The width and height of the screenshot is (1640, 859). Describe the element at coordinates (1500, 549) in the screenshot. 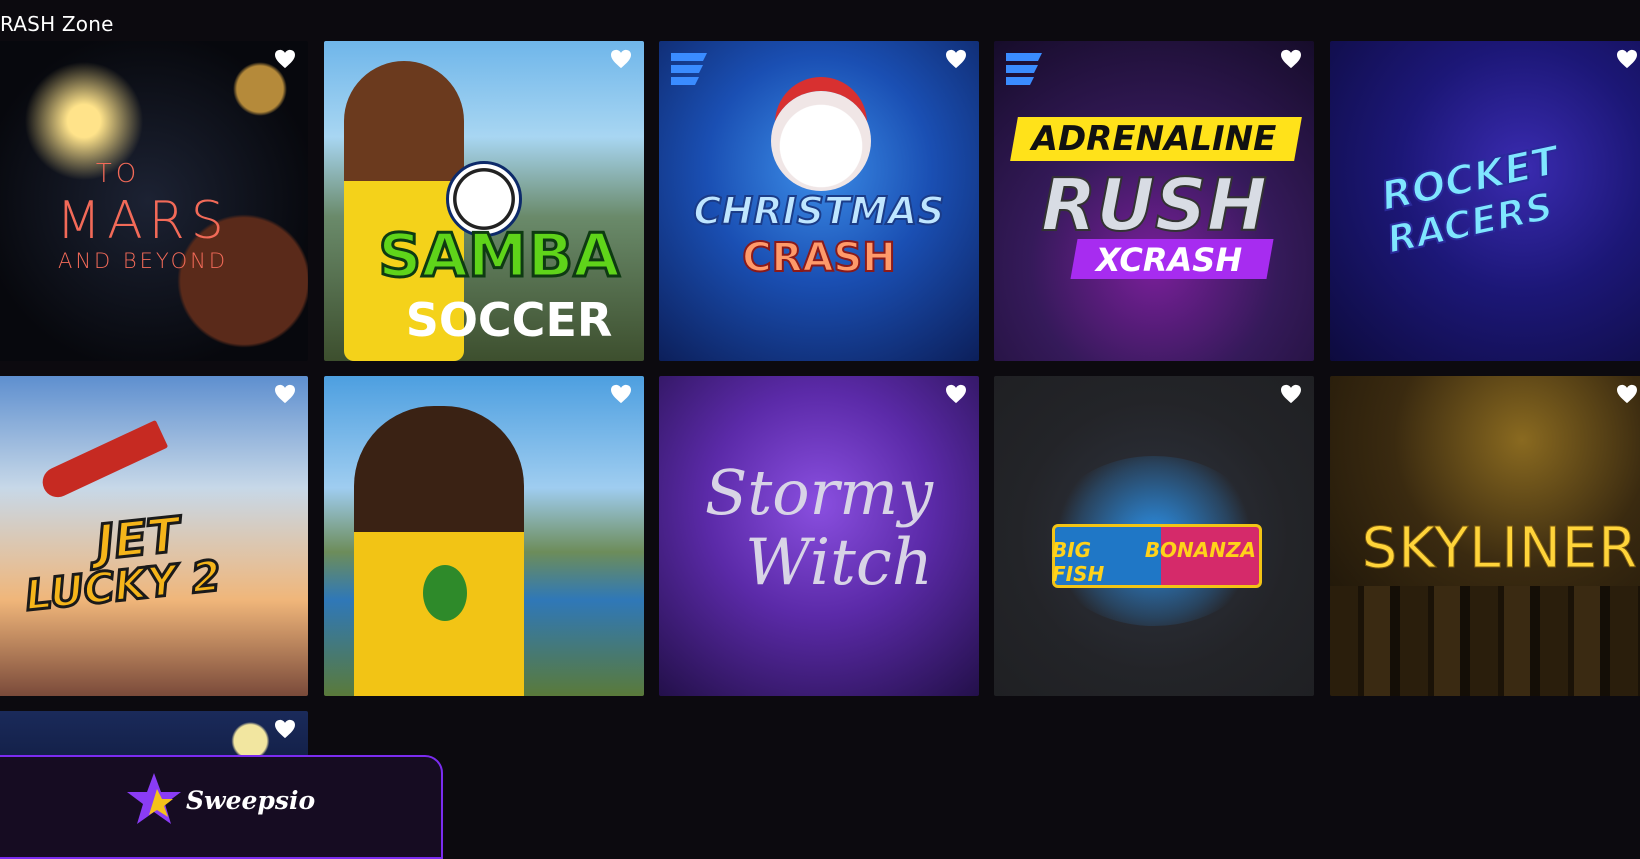

I see `game-title: SKYLINER` at that location.